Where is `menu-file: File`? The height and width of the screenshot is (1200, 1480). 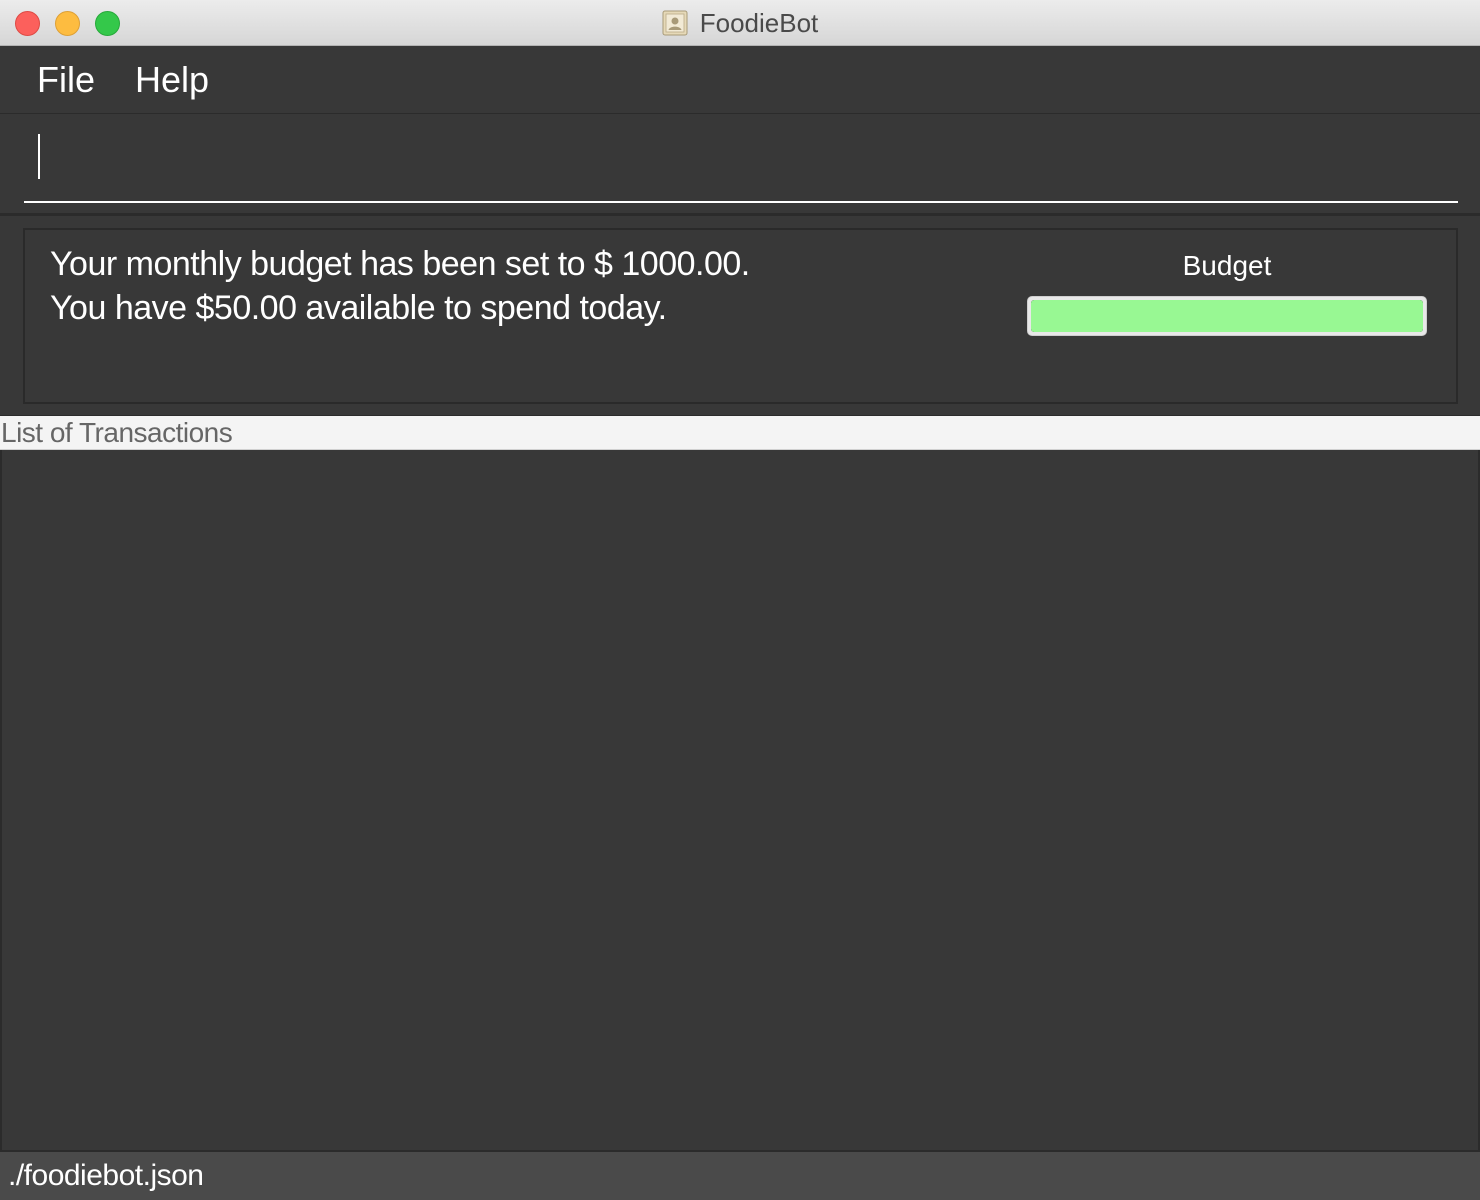
menu-file: File is located at coordinates (66, 80).